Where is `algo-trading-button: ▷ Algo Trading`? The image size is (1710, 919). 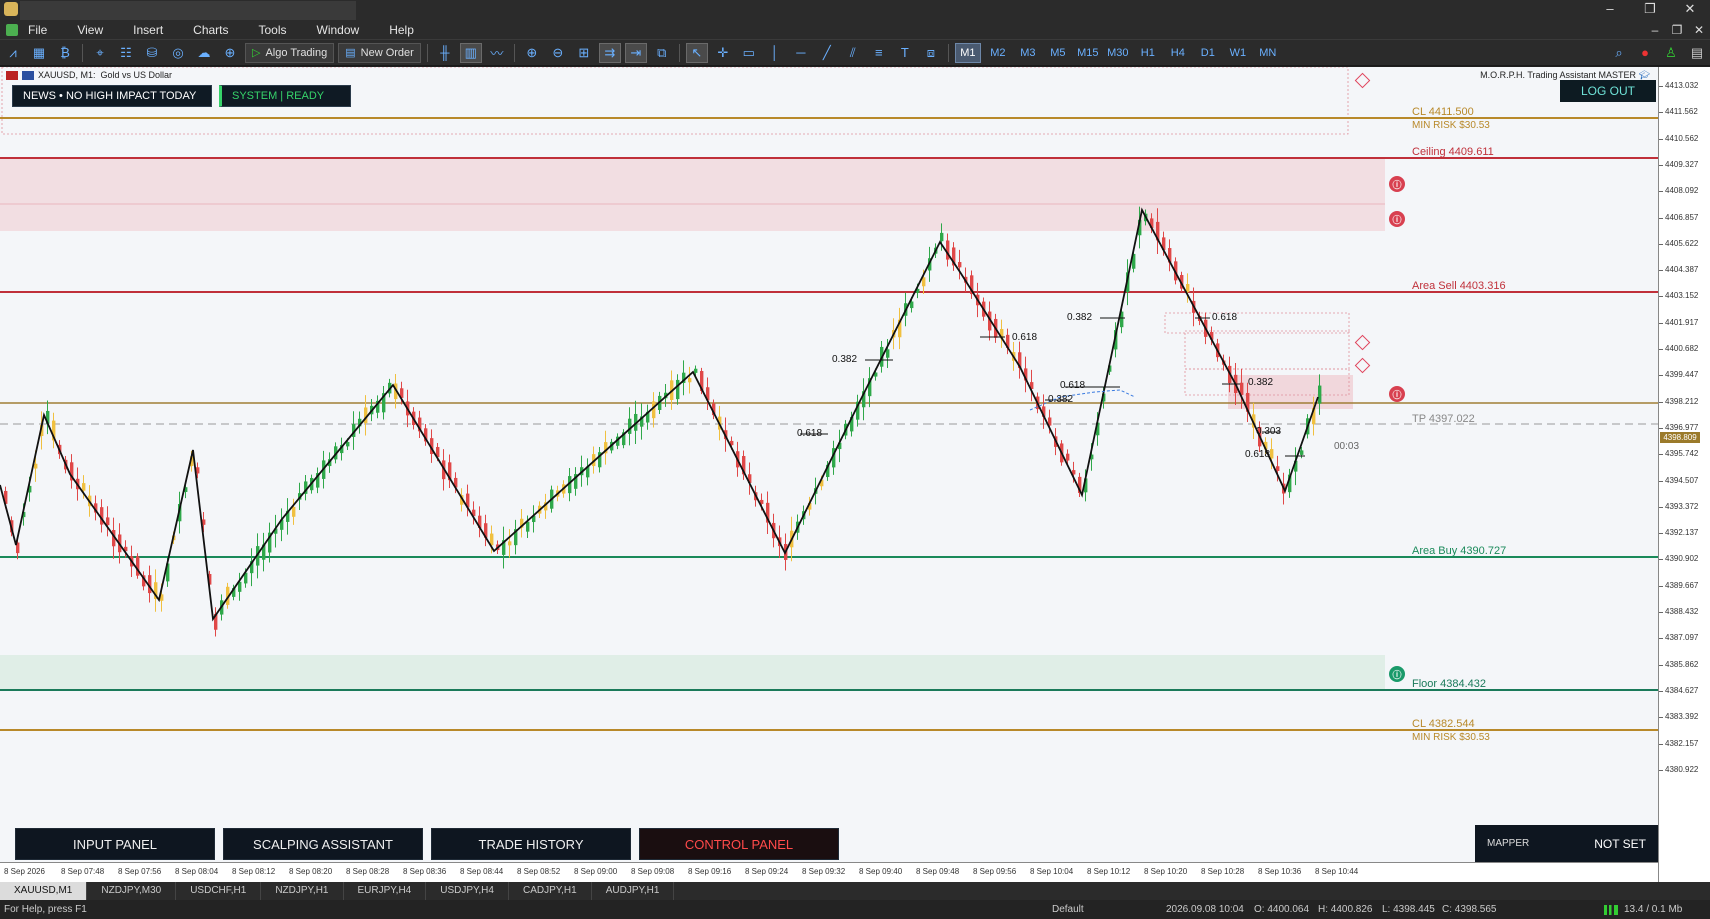
algo-trading-button: ▷ Algo Trading is located at coordinates (290, 52).